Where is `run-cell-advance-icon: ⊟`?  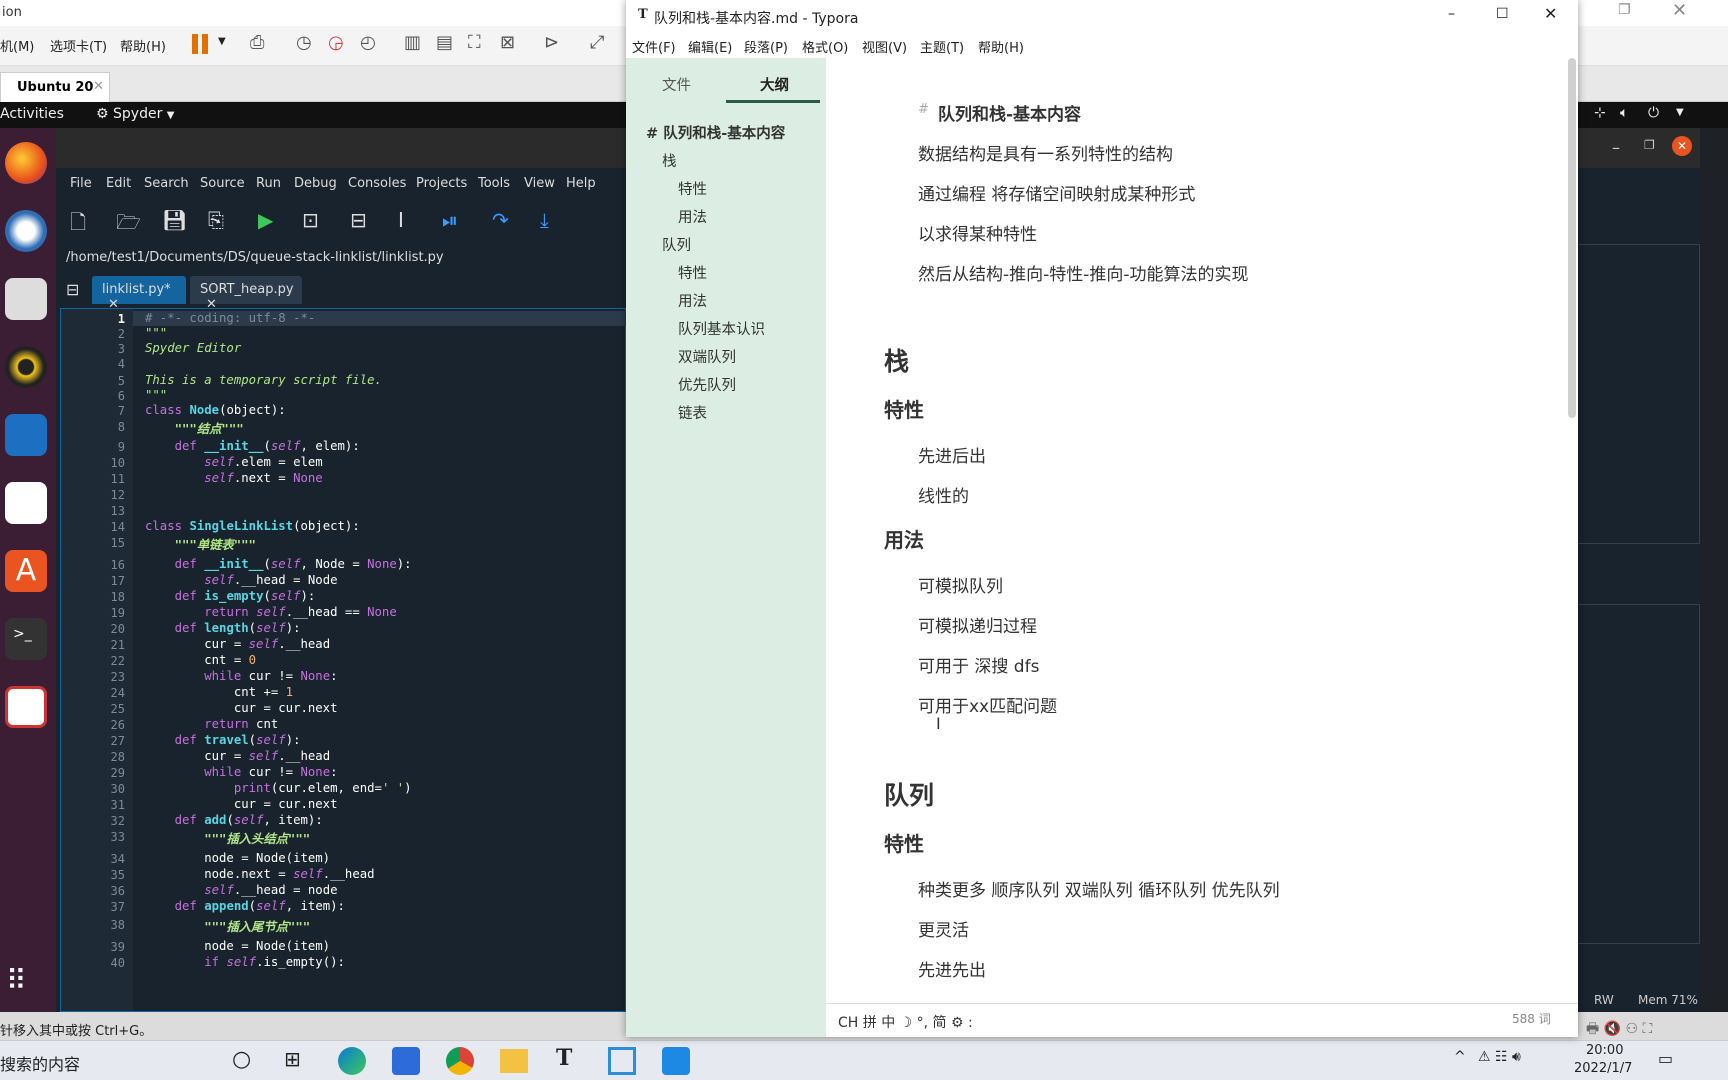 run-cell-advance-icon: ⊟ is located at coordinates (358, 220).